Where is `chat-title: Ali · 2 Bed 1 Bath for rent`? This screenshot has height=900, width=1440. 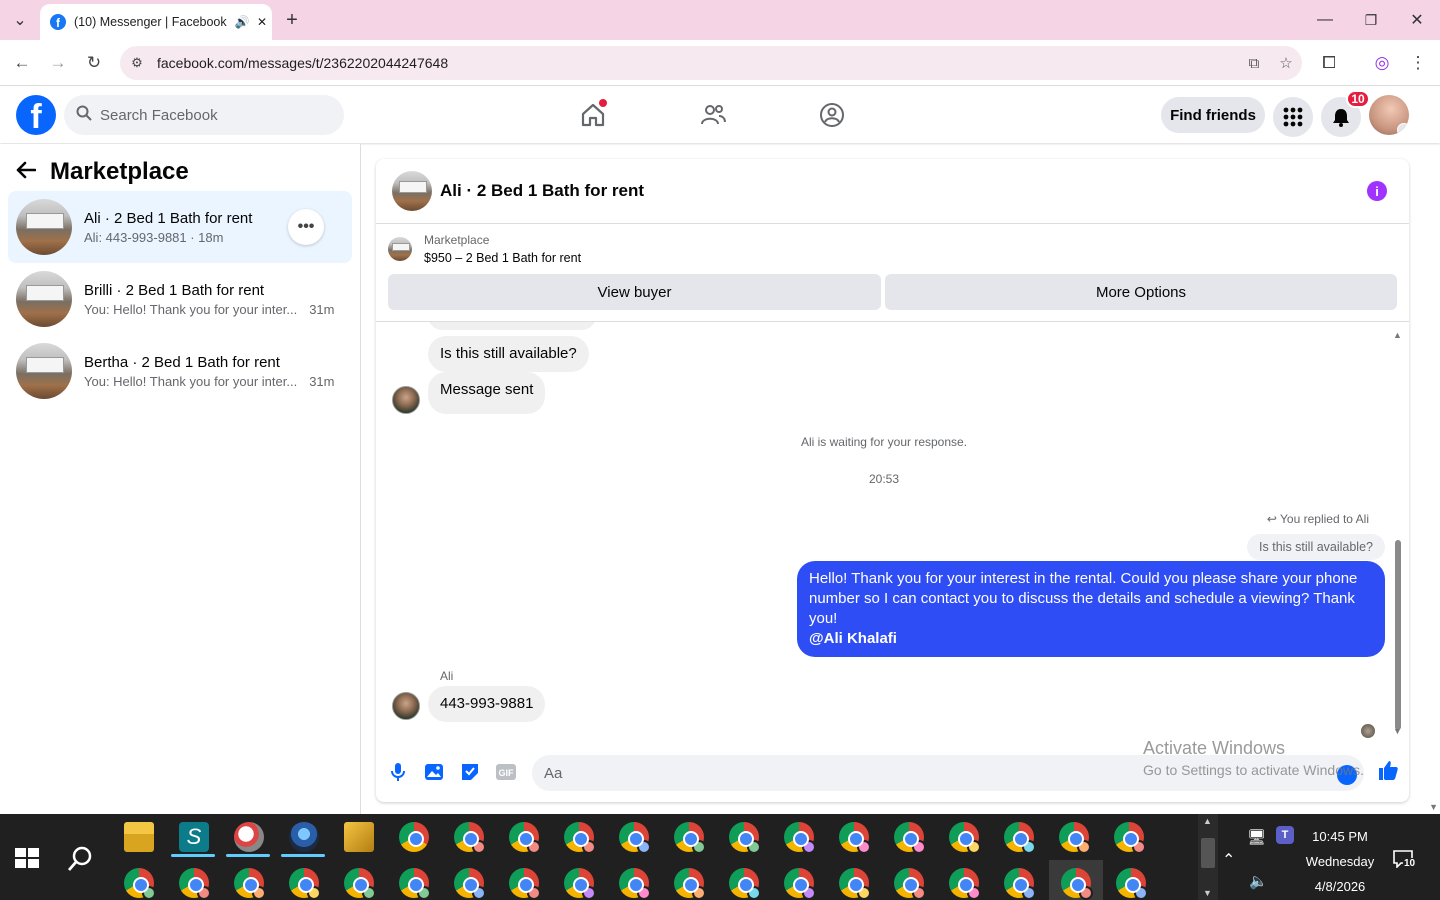 chat-title: Ali · 2 Bed 1 Bath for rent is located at coordinates (542, 191).